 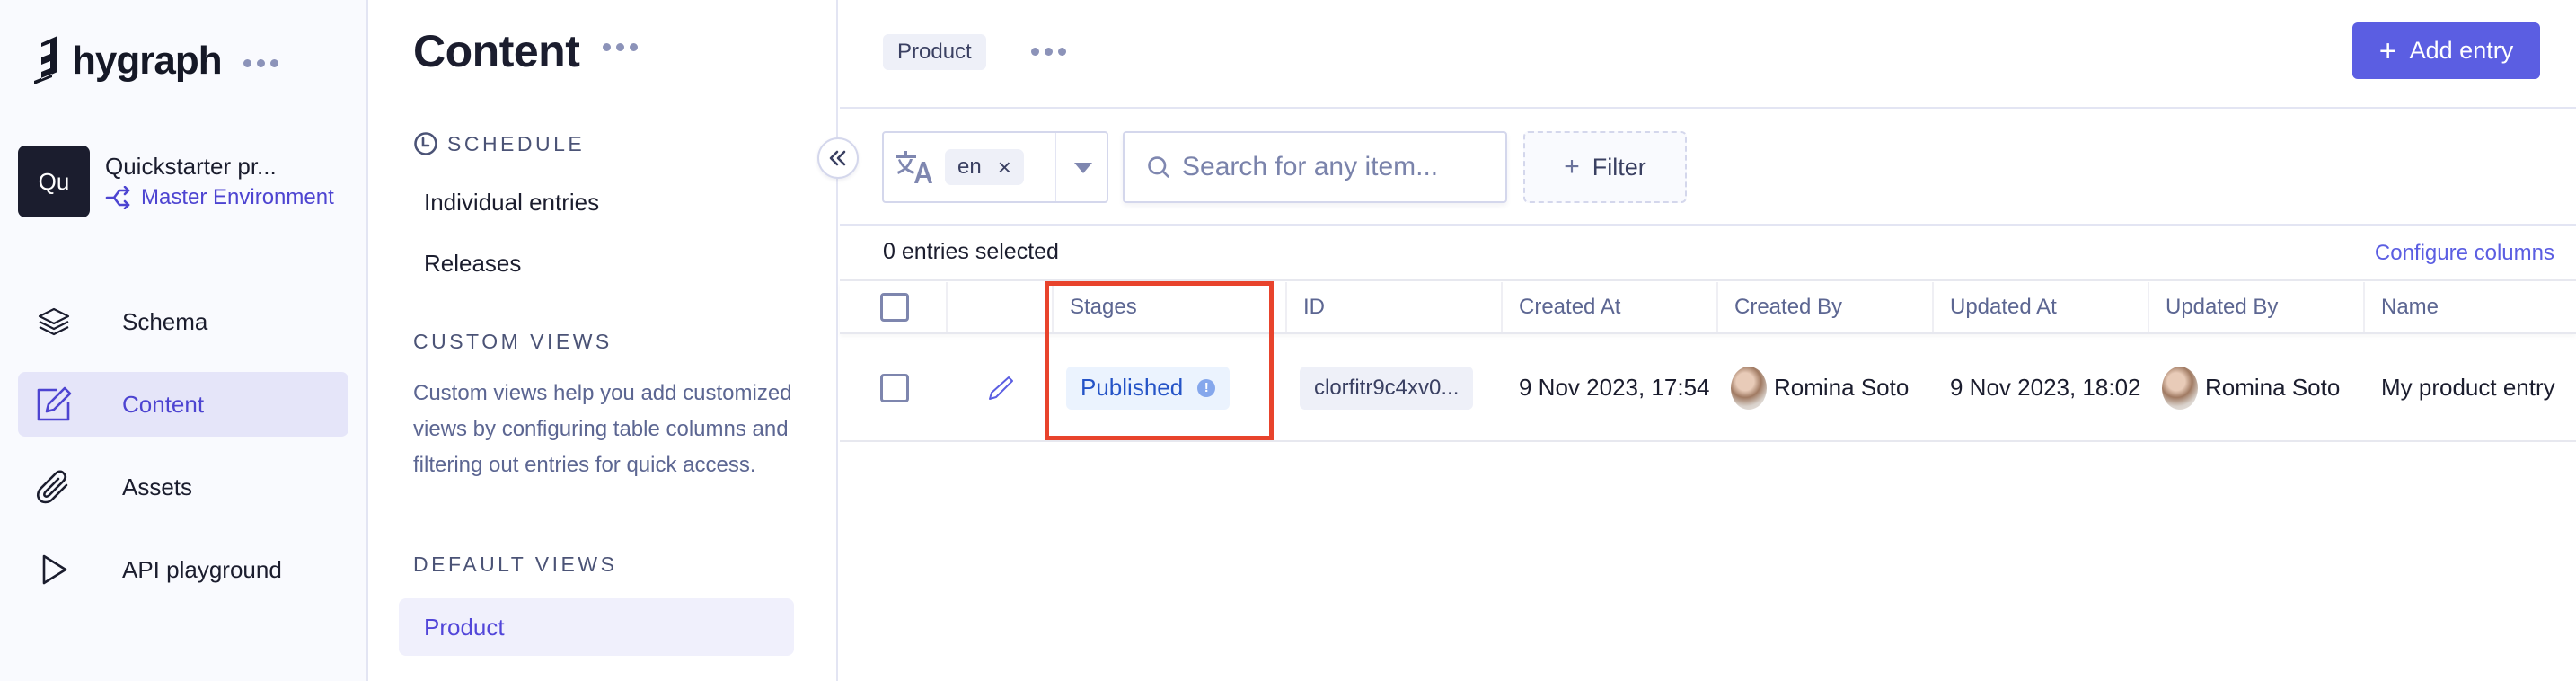 I want to click on created-at-value: 9 Nov 2023, 17:54, so click(x=1614, y=387).